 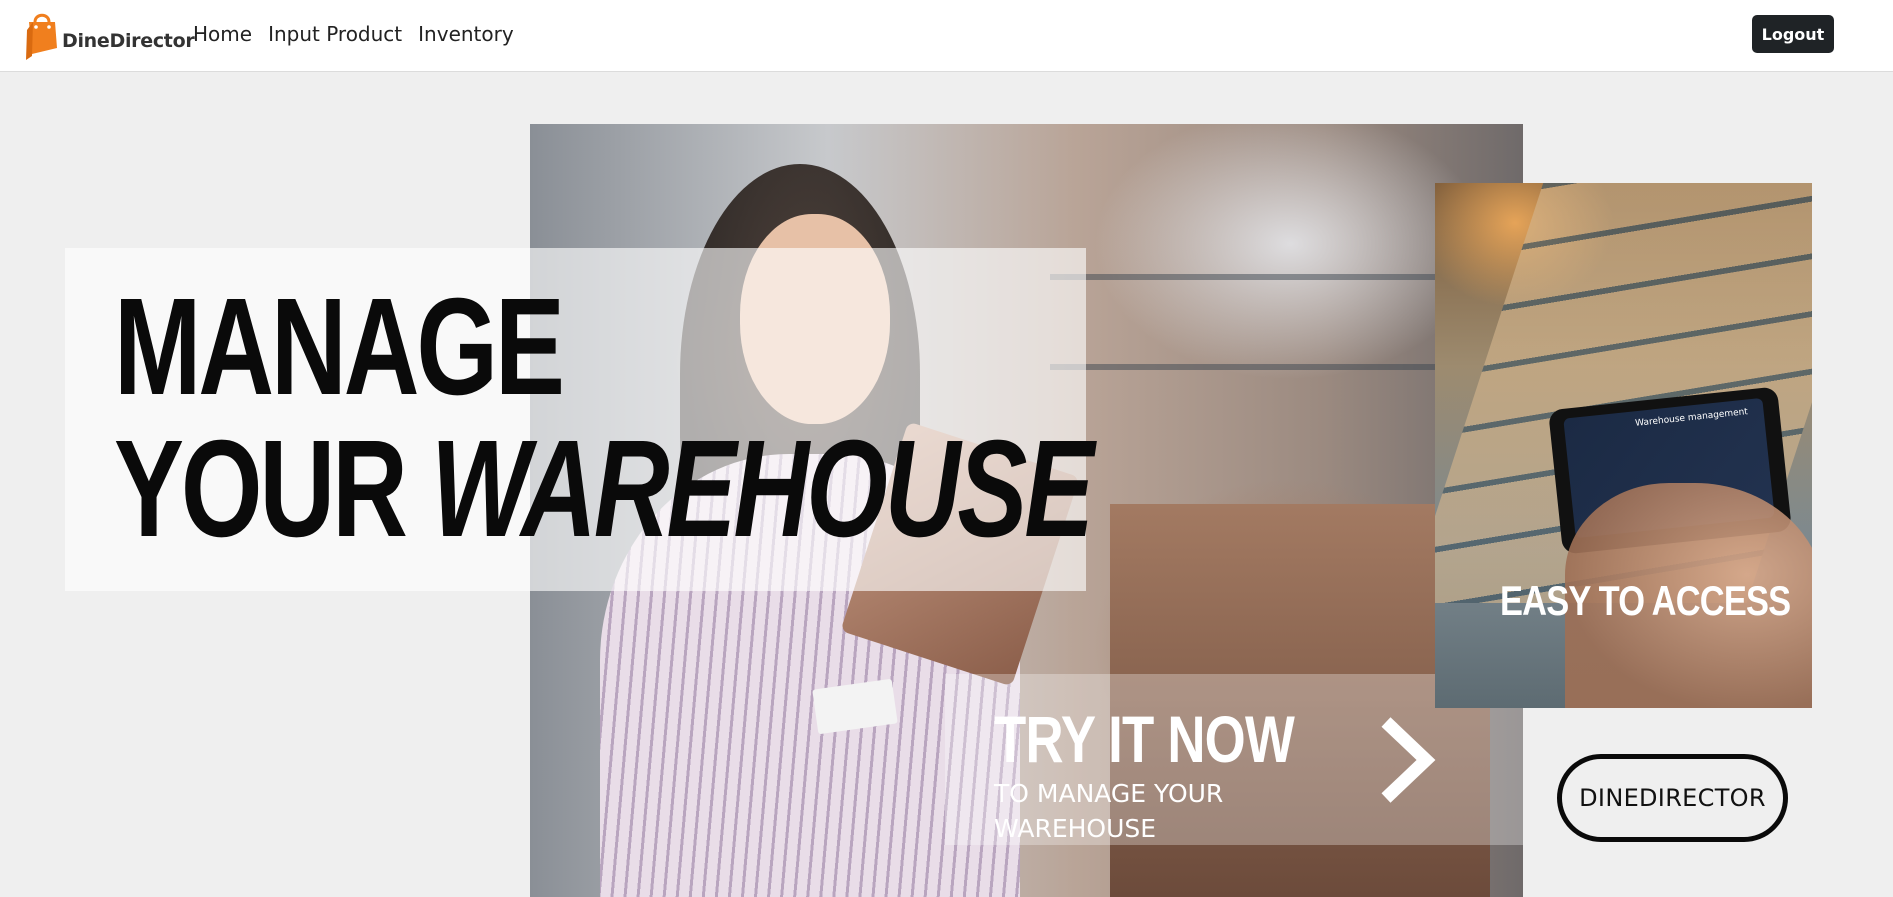 What do you see at coordinates (222, 34) in the screenshot?
I see `nav-link-home: Home` at bounding box center [222, 34].